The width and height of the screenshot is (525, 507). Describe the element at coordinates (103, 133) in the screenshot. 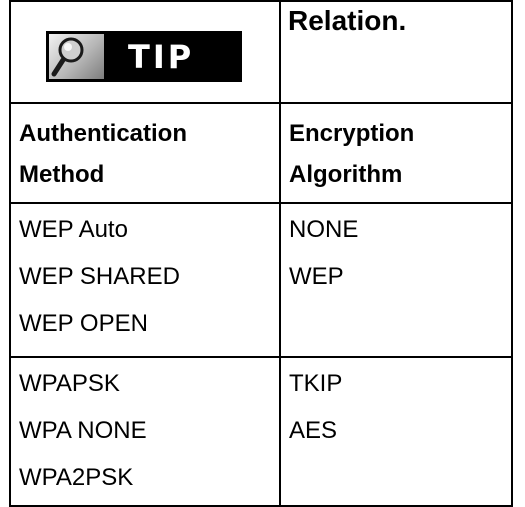

I see `column-header-line: Authentication` at that location.